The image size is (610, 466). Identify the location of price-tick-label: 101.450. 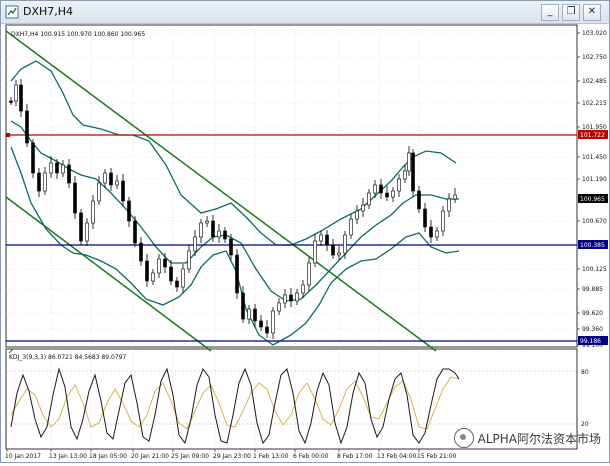
(594, 157).